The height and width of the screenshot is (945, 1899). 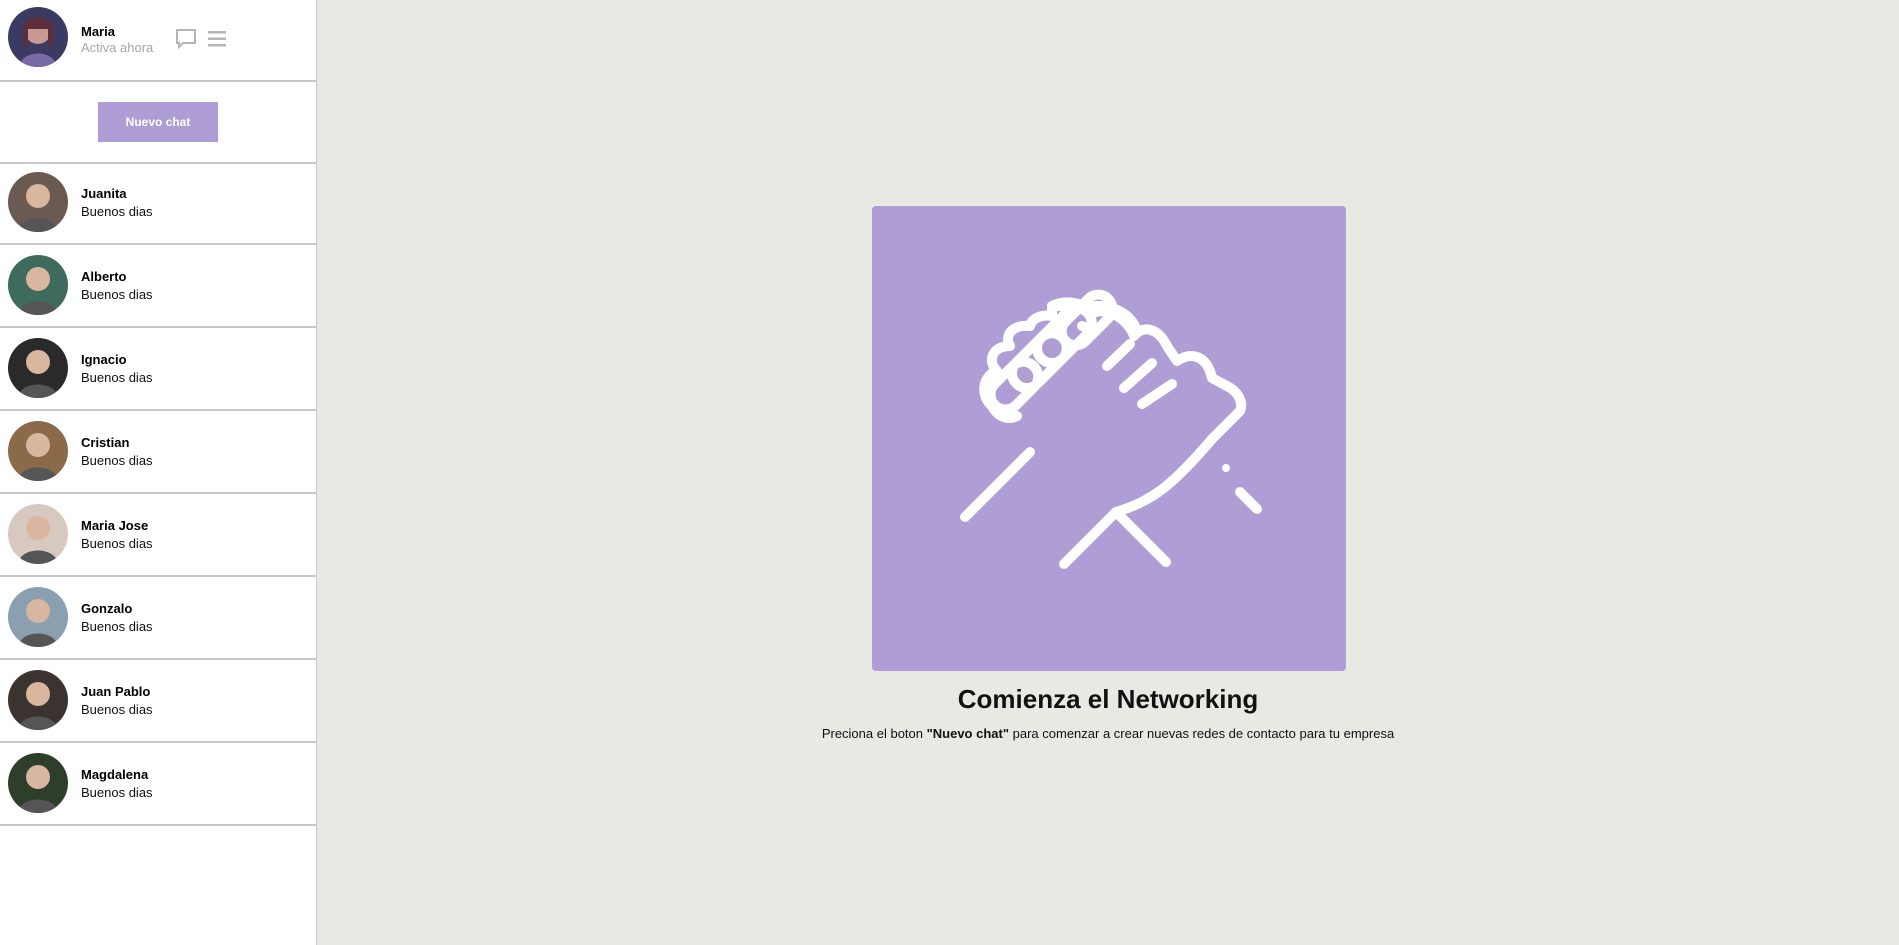 What do you see at coordinates (158, 203) in the screenshot?
I see `chat-item: Juanita Buenos dias` at bounding box center [158, 203].